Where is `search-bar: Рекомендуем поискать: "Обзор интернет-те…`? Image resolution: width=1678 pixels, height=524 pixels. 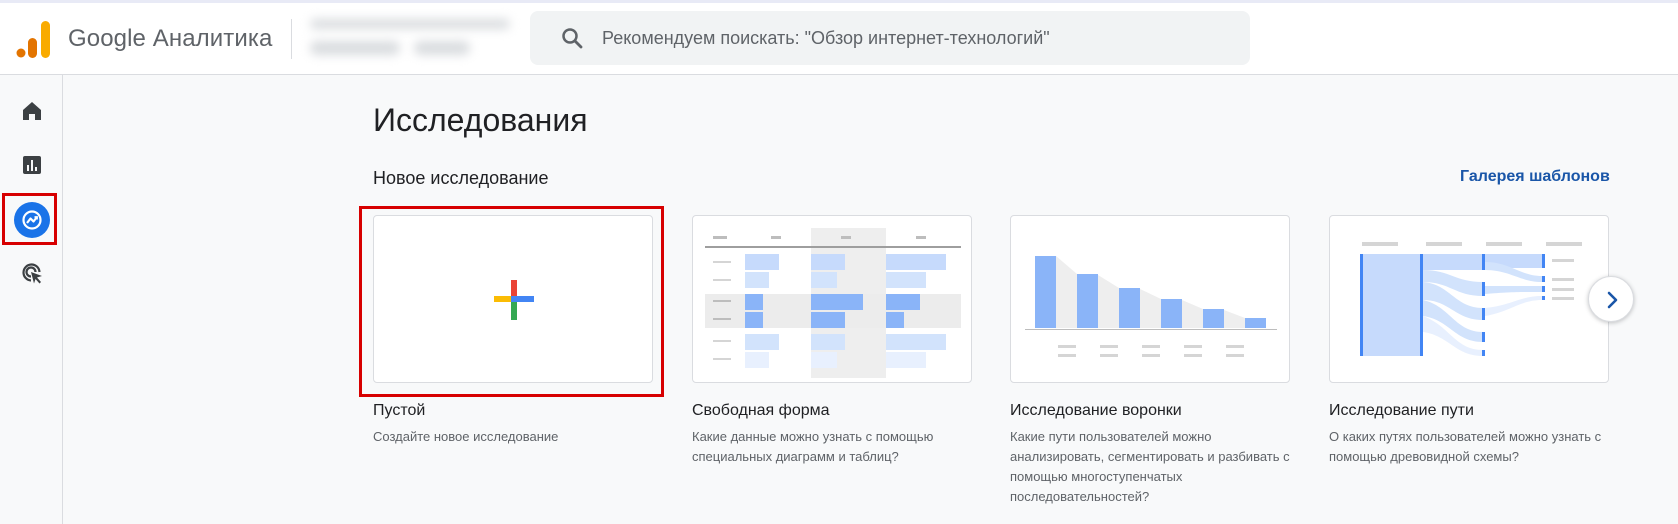
search-bar: Рекомендуем поискать: "Обзор интернет-те… is located at coordinates (890, 38).